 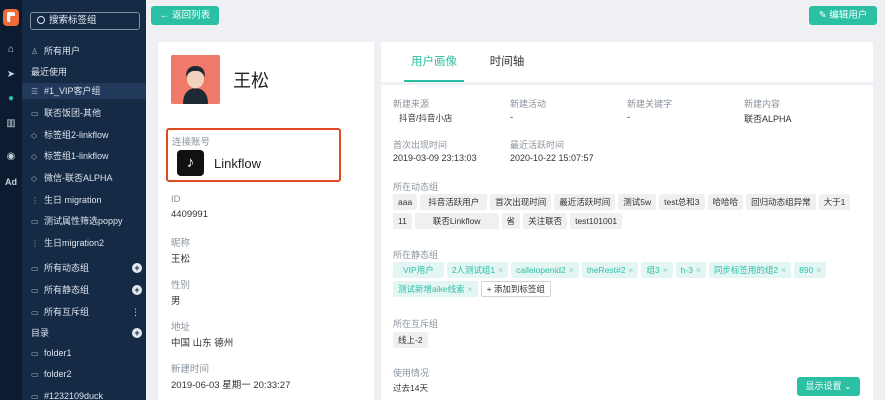 What do you see at coordinates (828, 386) in the screenshot?
I see `display-settings-button: 显示设置 ⌄` at bounding box center [828, 386].